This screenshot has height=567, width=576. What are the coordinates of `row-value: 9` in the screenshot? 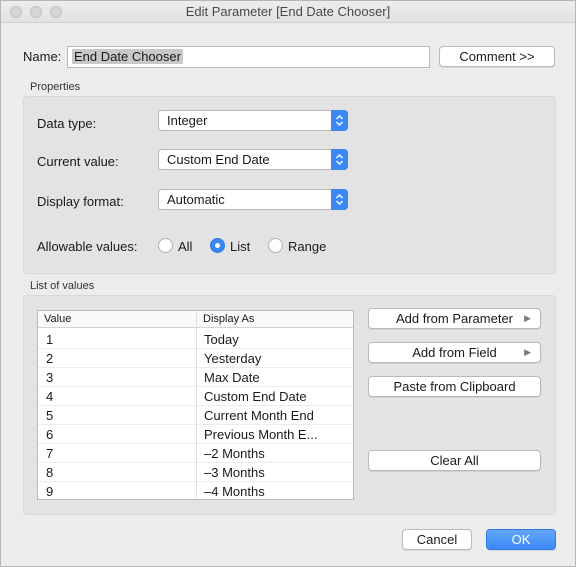 It's located at (50, 491).